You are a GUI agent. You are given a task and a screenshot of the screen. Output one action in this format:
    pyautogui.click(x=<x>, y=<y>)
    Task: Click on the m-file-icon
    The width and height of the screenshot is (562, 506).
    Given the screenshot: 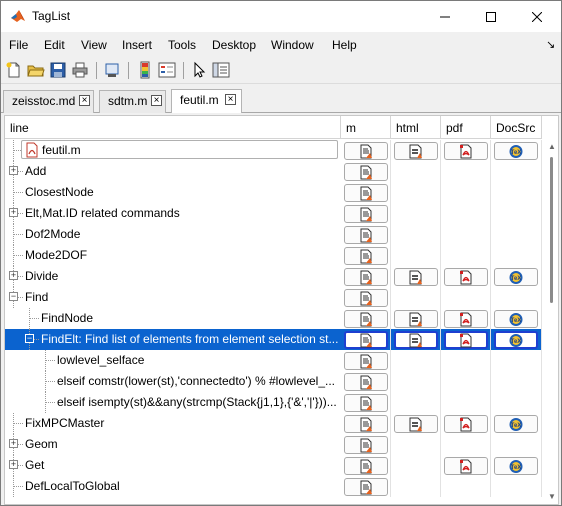 What is the action you would take?
    pyautogui.click(x=366, y=424)
    